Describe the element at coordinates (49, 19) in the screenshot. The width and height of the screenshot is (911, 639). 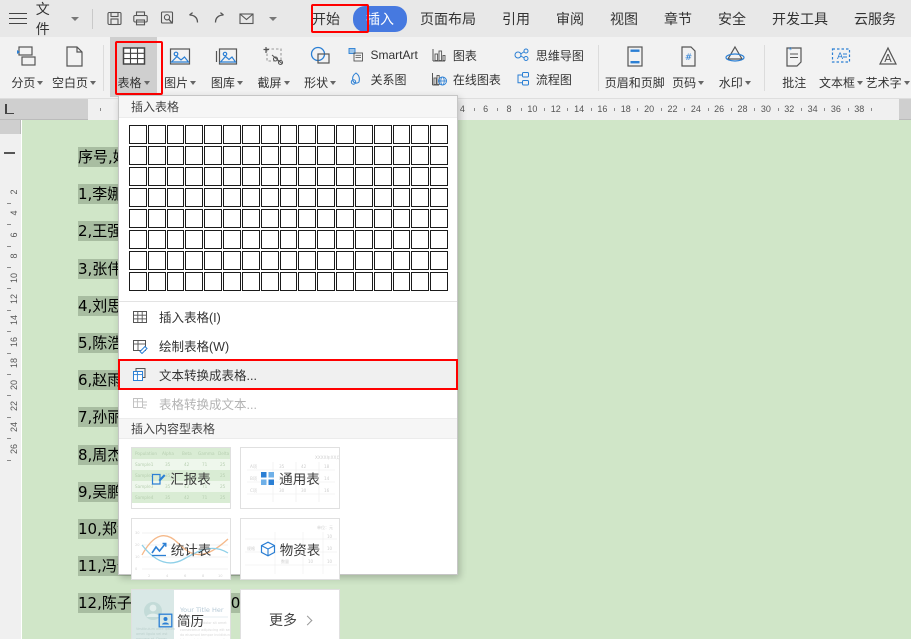
I see `file-menu-label: 文件` at that location.